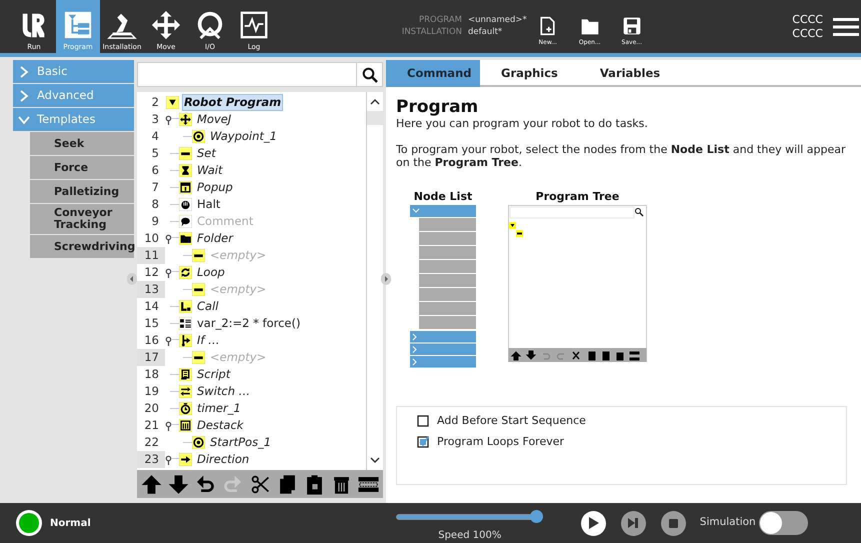 The image size is (861, 543). Describe the element at coordinates (179, 484) in the screenshot. I see `down-arrow-icon` at that location.